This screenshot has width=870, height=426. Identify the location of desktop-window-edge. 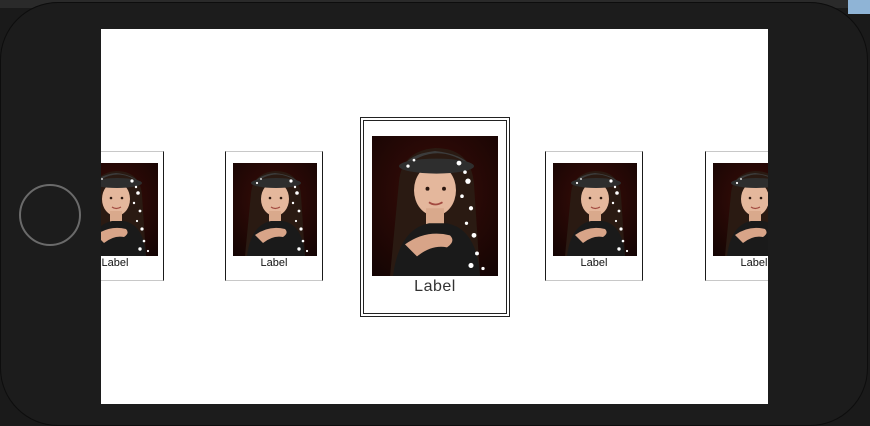
(859, 7).